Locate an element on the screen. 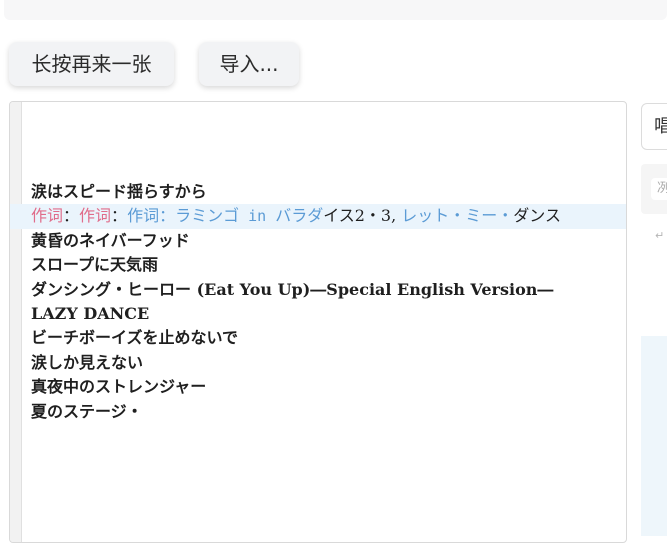 The height and width of the screenshot is (543, 667). long-press-another-button: 长按再来一张 is located at coordinates (91, 64).